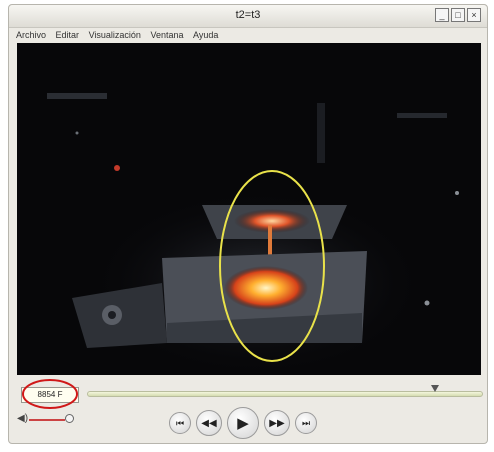 The width and height of the screenshot is (494, 452). I want to click on seek-bar, so click(285, 394).